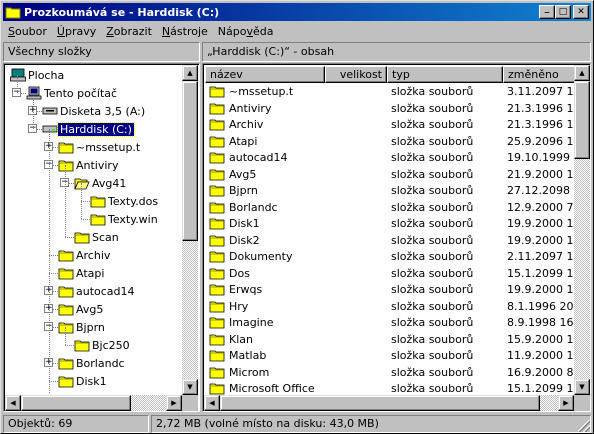 This screenshot has width=594, height=434. What do you see at coordinates (122, 12) in the screenshot?
I see `window-title: Prozkoumává se - Harddisk (C:)` at bounding box center [122, 12].